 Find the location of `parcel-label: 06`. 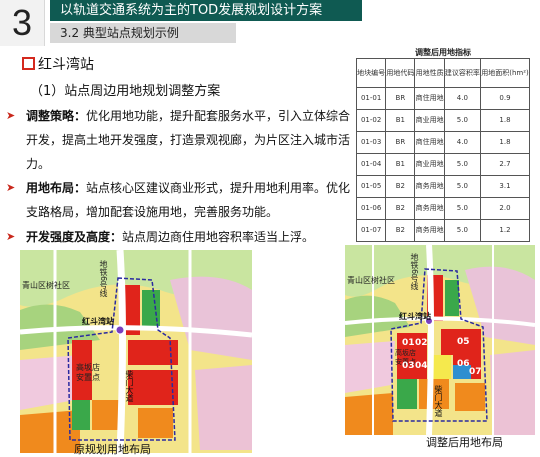

parcel-label: 06 is located at coordinates (463, 364).